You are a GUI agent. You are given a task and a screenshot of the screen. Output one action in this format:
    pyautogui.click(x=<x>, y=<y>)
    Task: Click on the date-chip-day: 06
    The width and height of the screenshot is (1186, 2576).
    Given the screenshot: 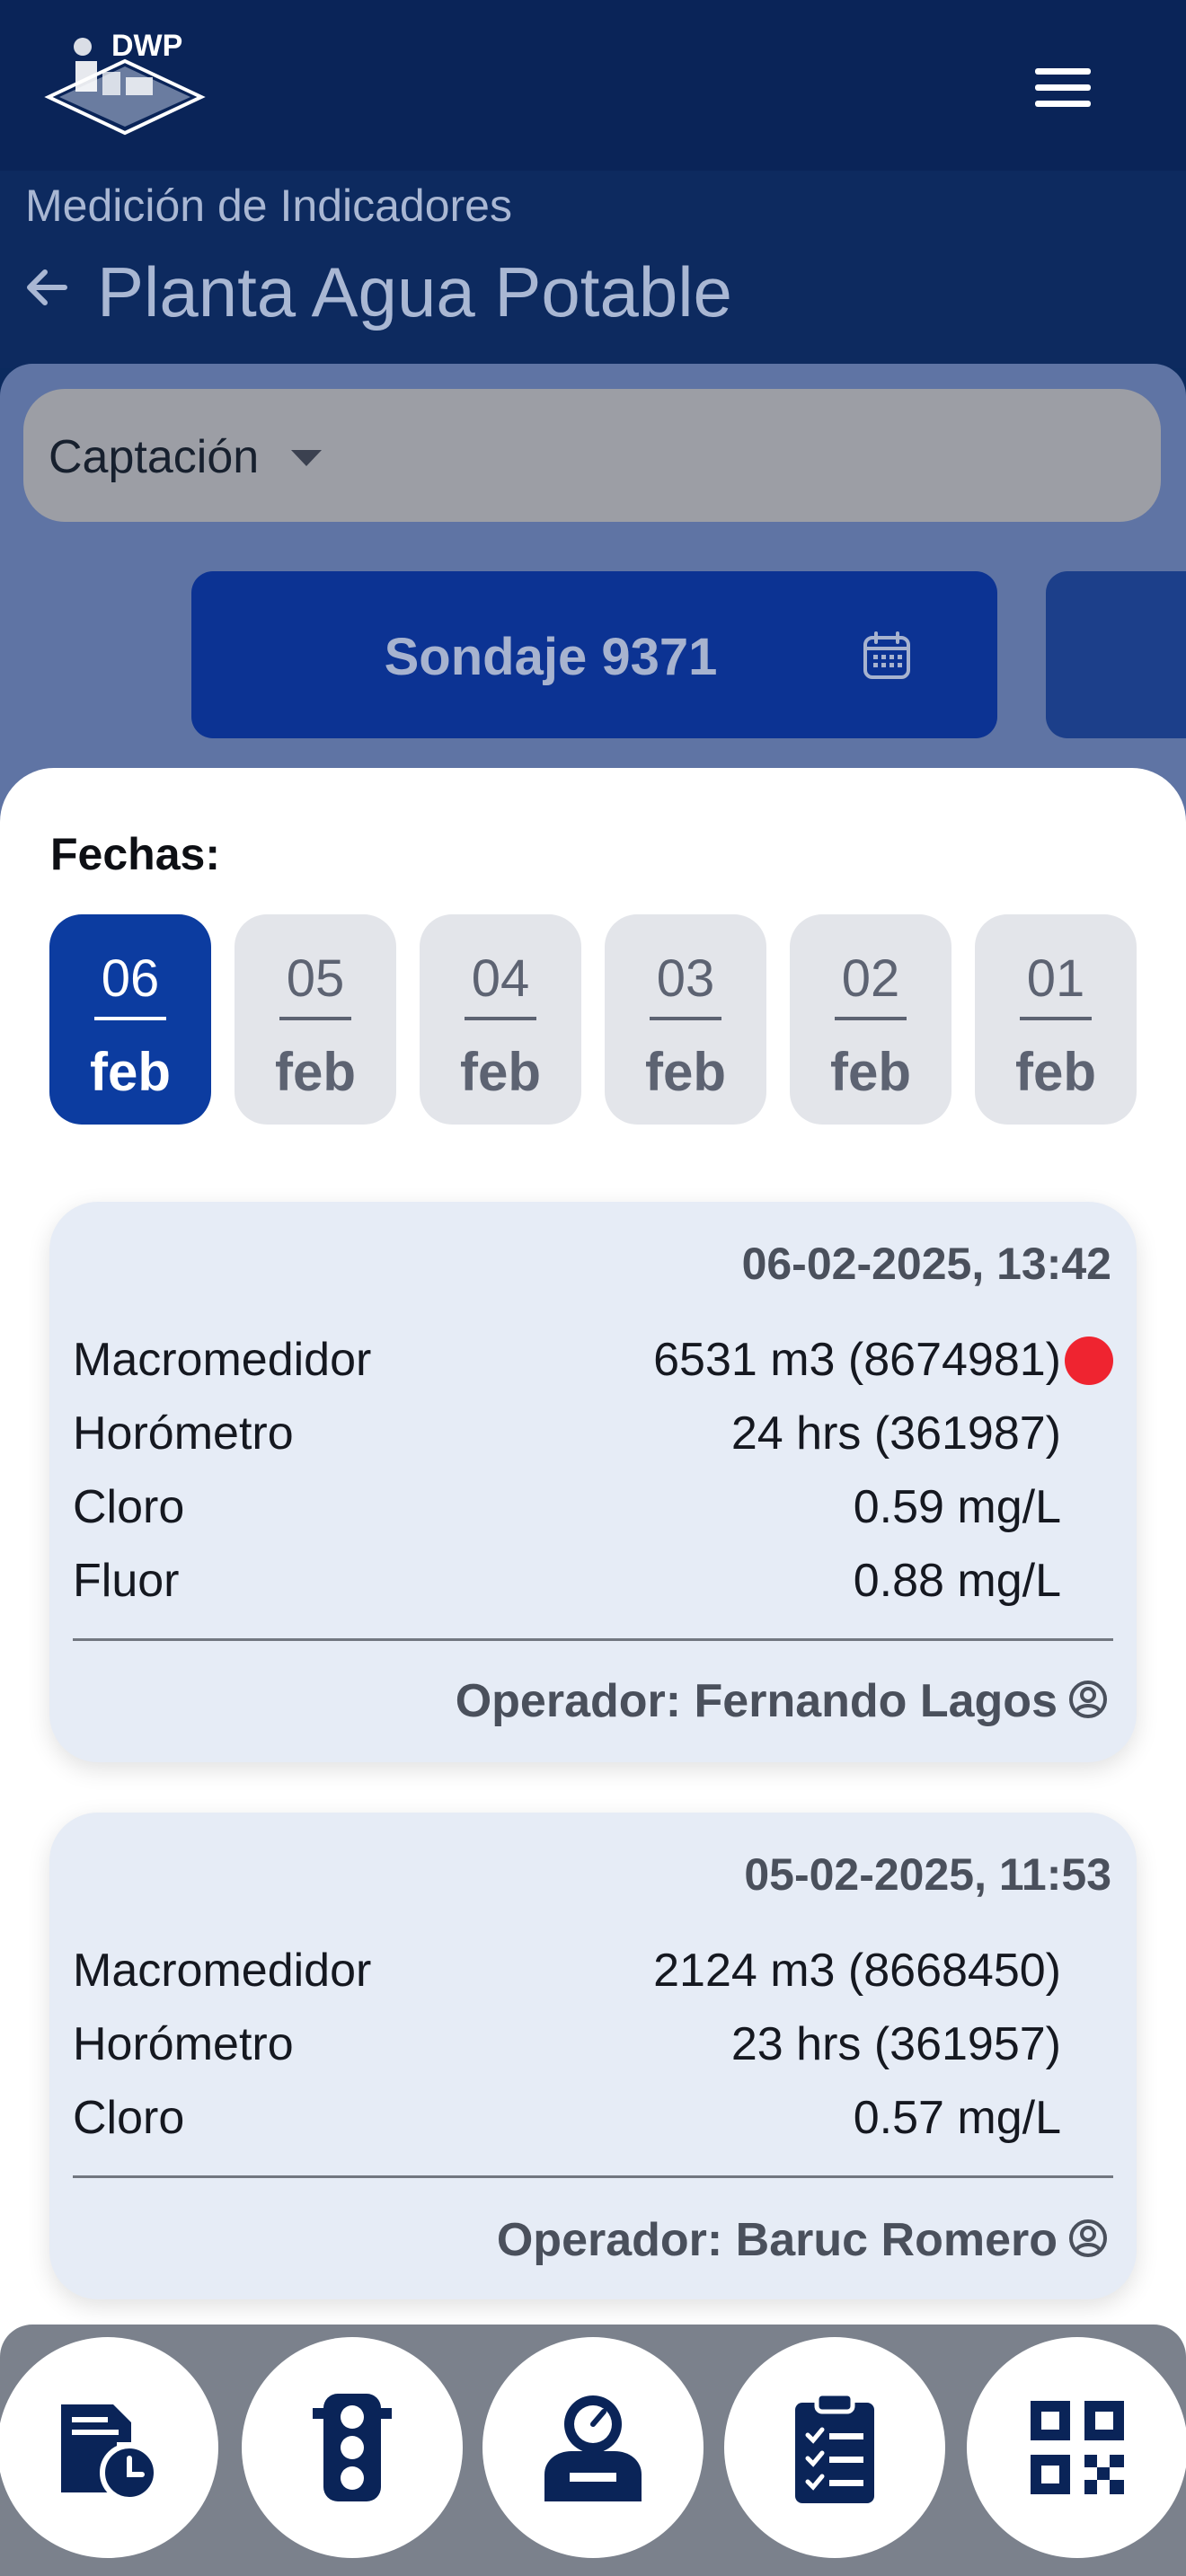 What is the action you would take?
    pyautogui.click(x=130, y=978)
    